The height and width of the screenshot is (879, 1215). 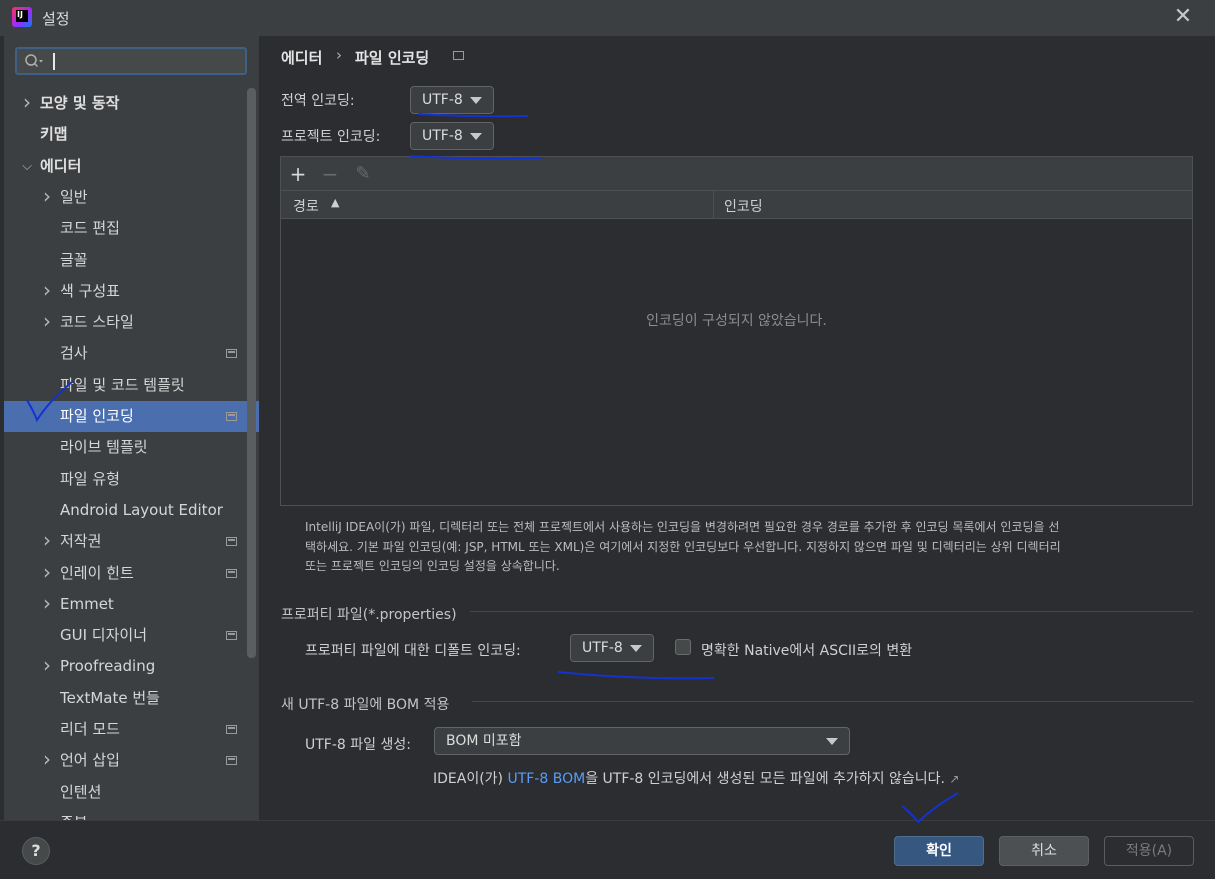 What do you see at coordinates (97, 572) in the screenshot?
I see `sidebar-item-label: 인레이 힌트` at bounding box center [97, 572].